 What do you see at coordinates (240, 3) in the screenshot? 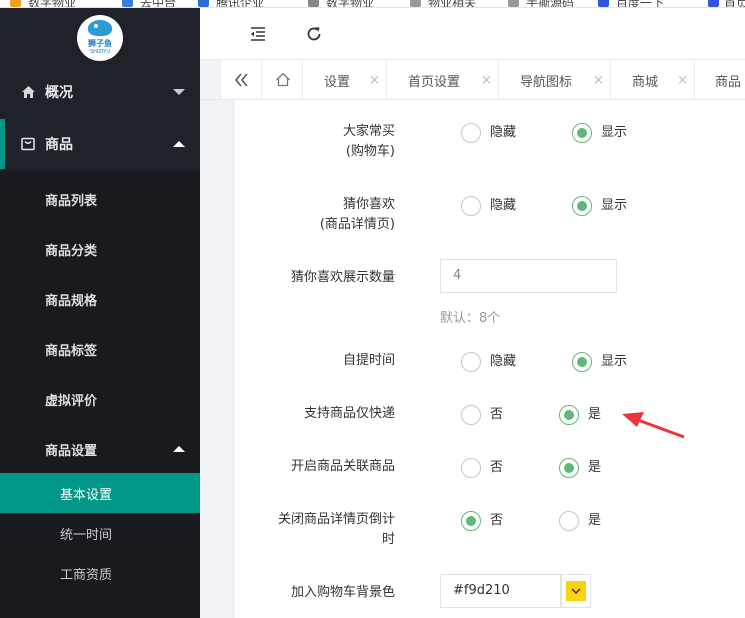
I see `bookmark-item: 腾讯企业` at bounding box center [240, 3].